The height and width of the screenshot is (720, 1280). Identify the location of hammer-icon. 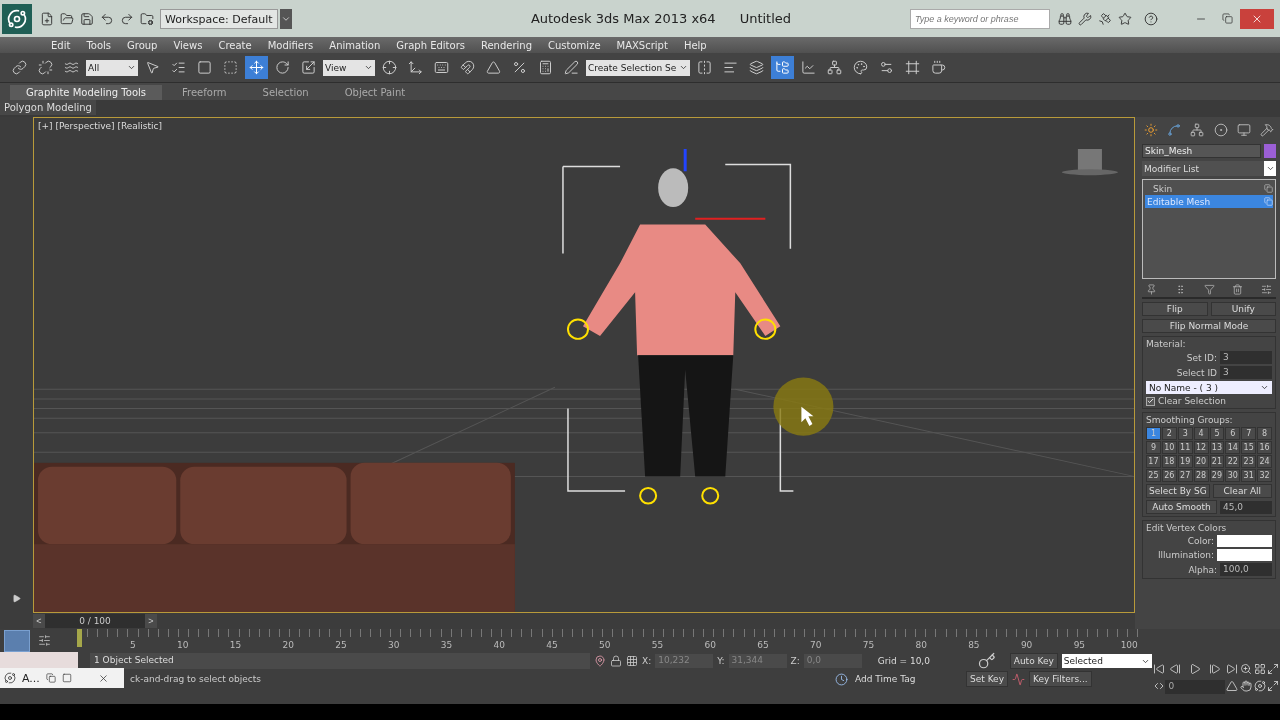
(1266, 130).